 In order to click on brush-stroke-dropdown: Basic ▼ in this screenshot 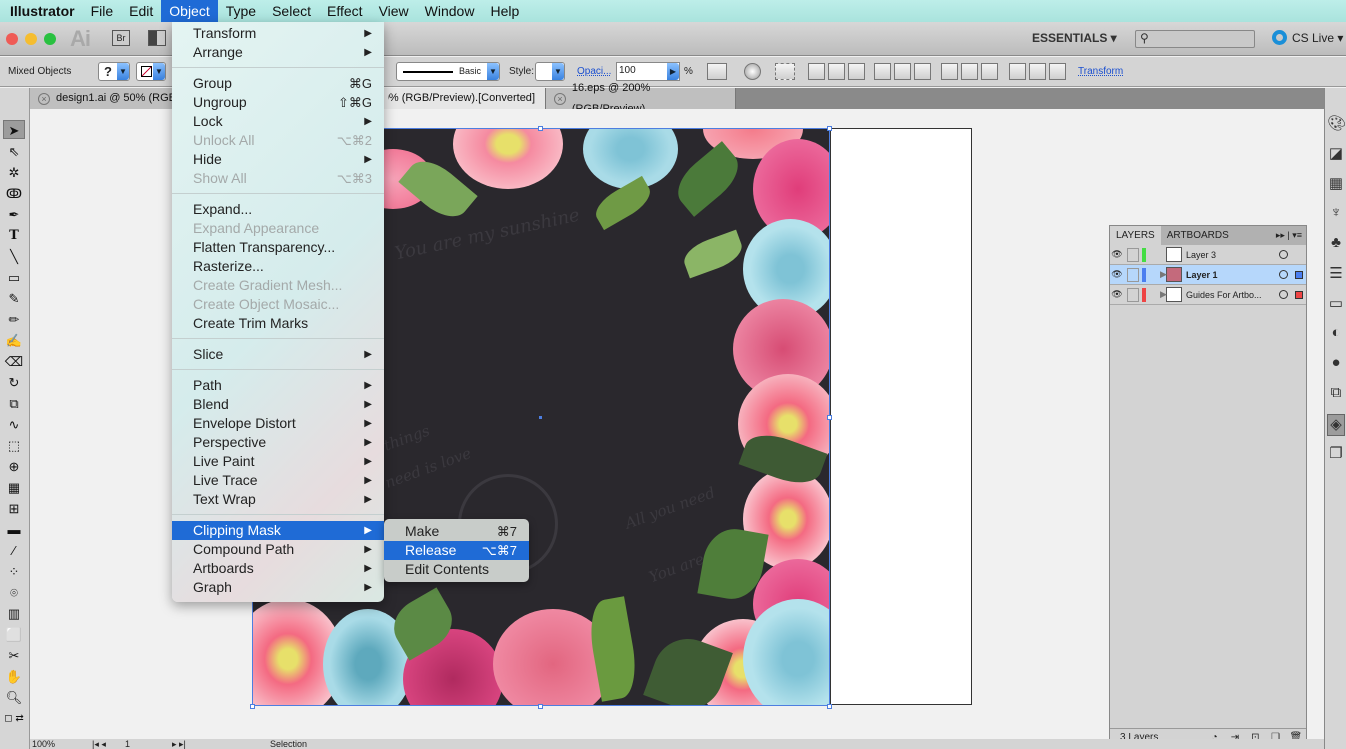, I will do `click(448, 71)`.